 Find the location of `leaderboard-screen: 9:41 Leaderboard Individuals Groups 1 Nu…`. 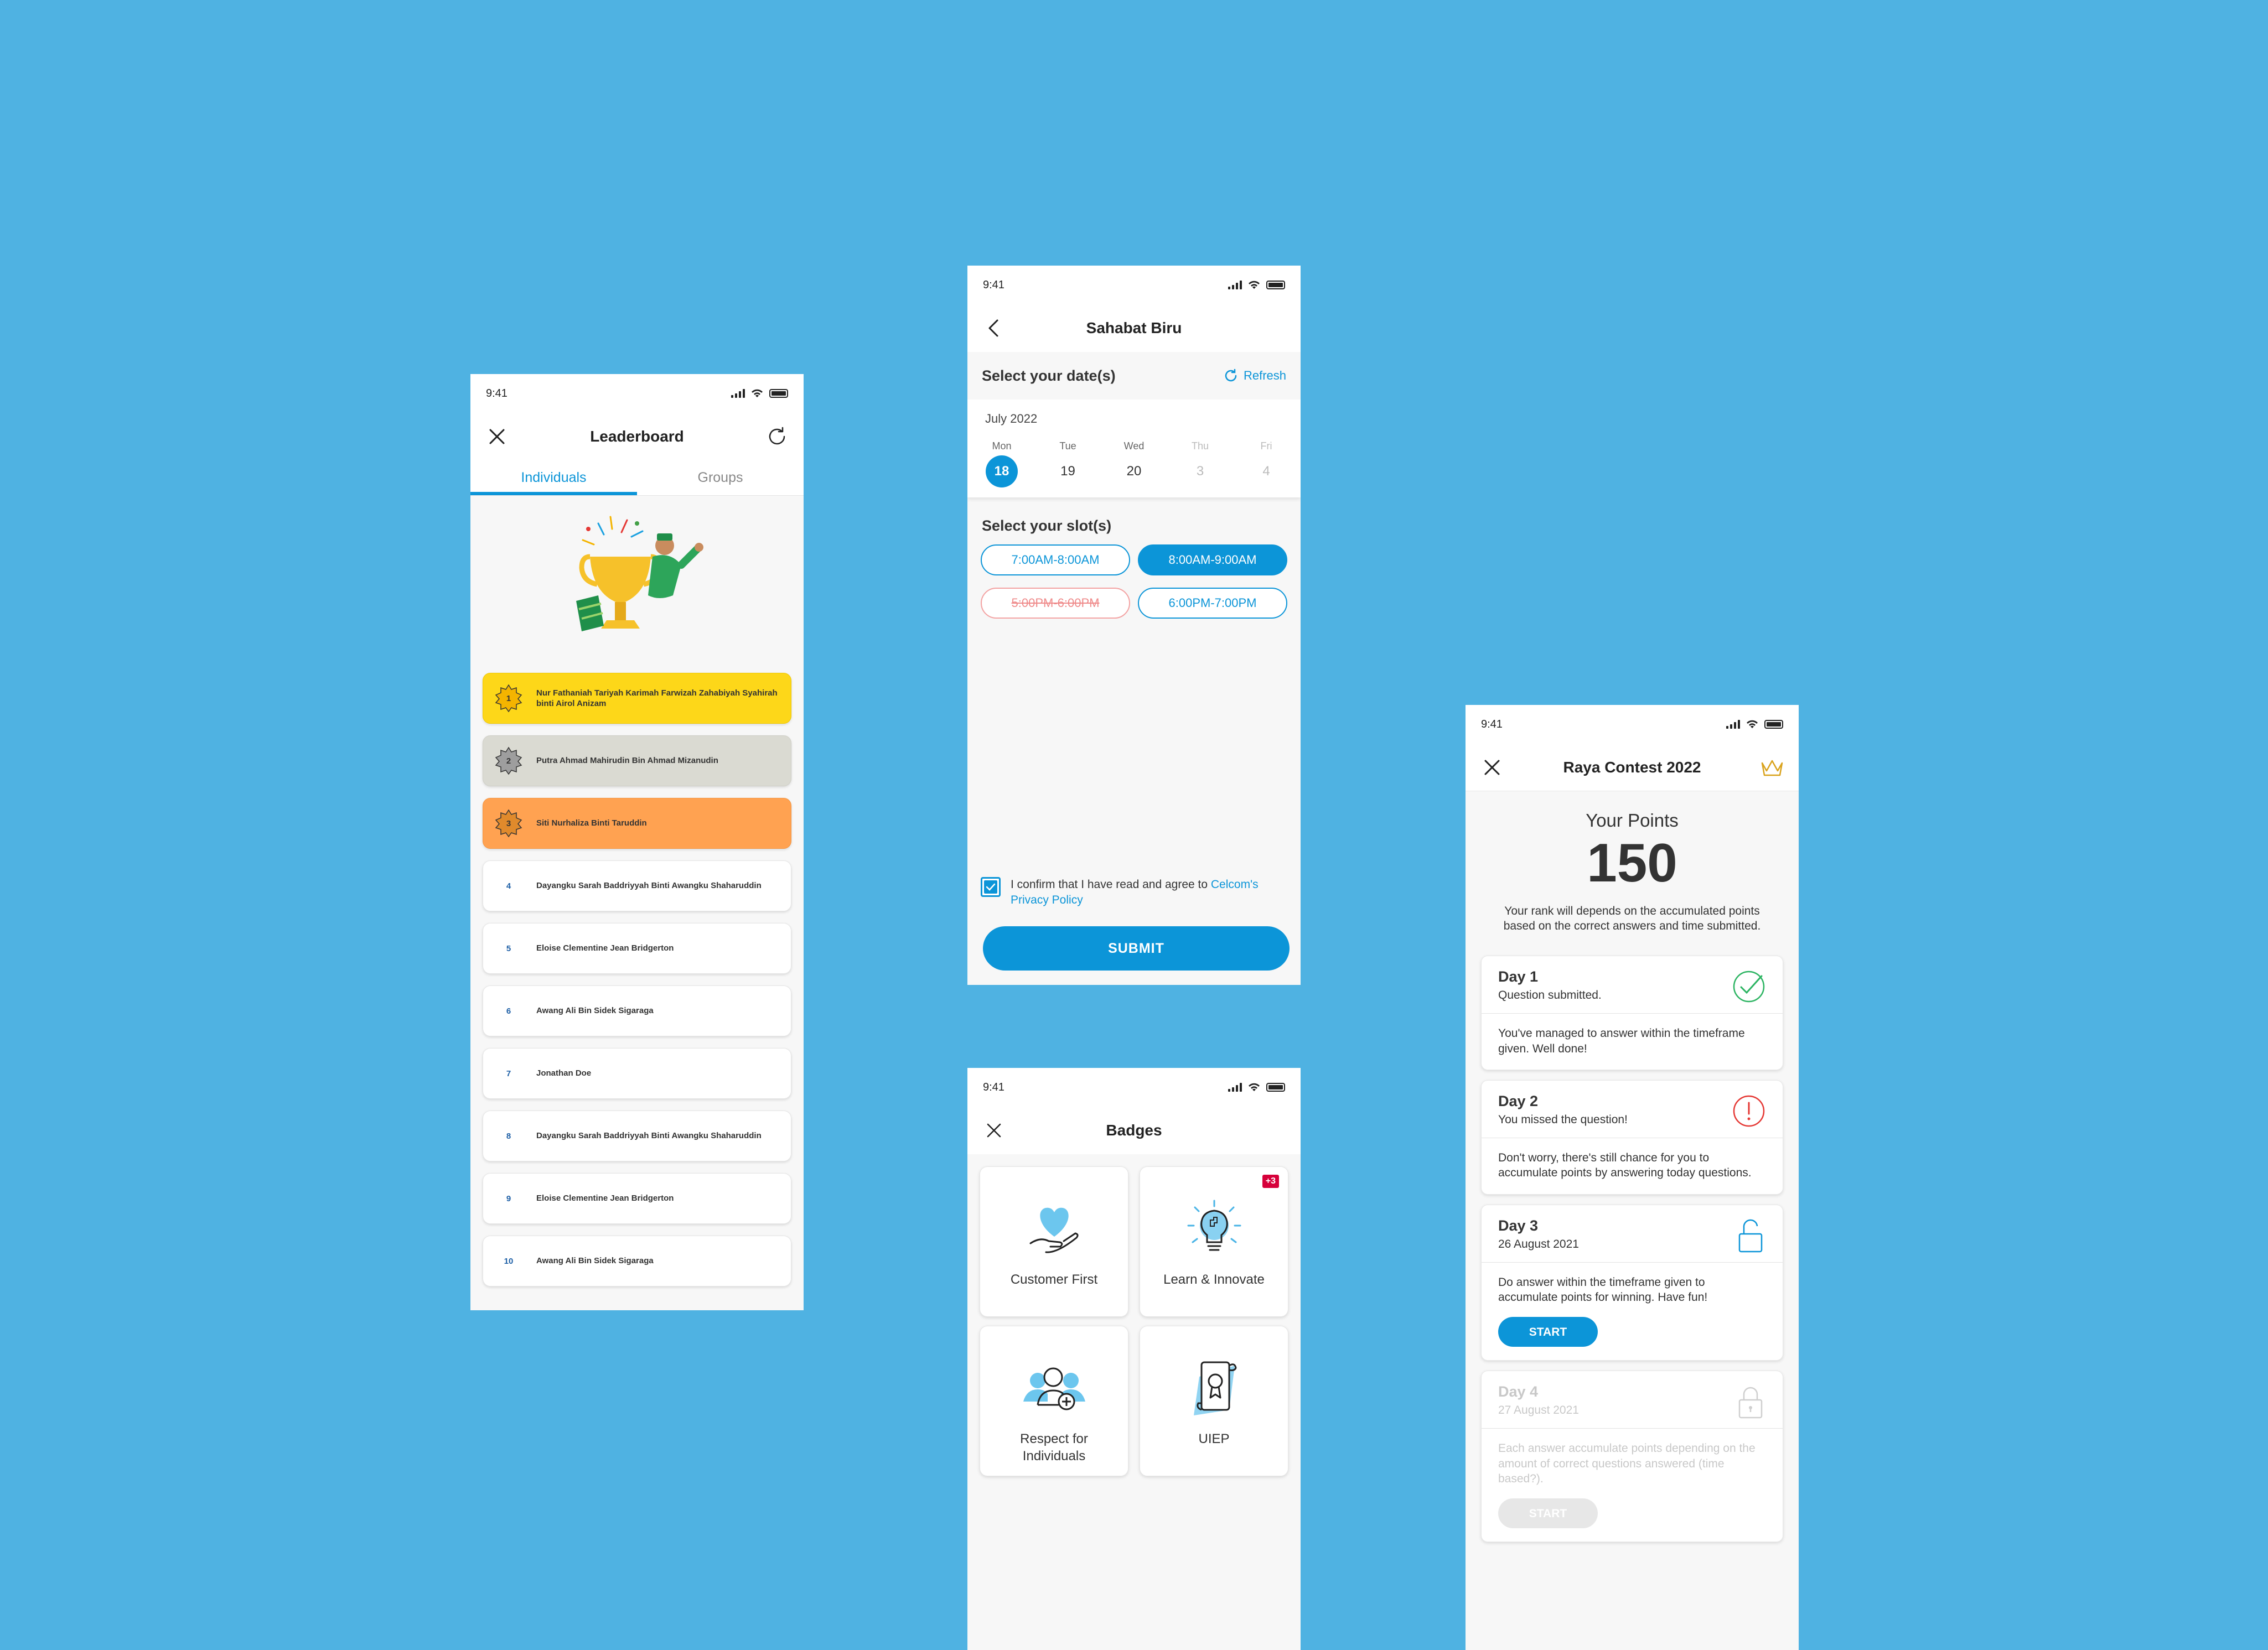

leaderboard-screen: 9:41 Leaderboard Individuals Groups 1 Nu… is located at coordinates (637, 842).